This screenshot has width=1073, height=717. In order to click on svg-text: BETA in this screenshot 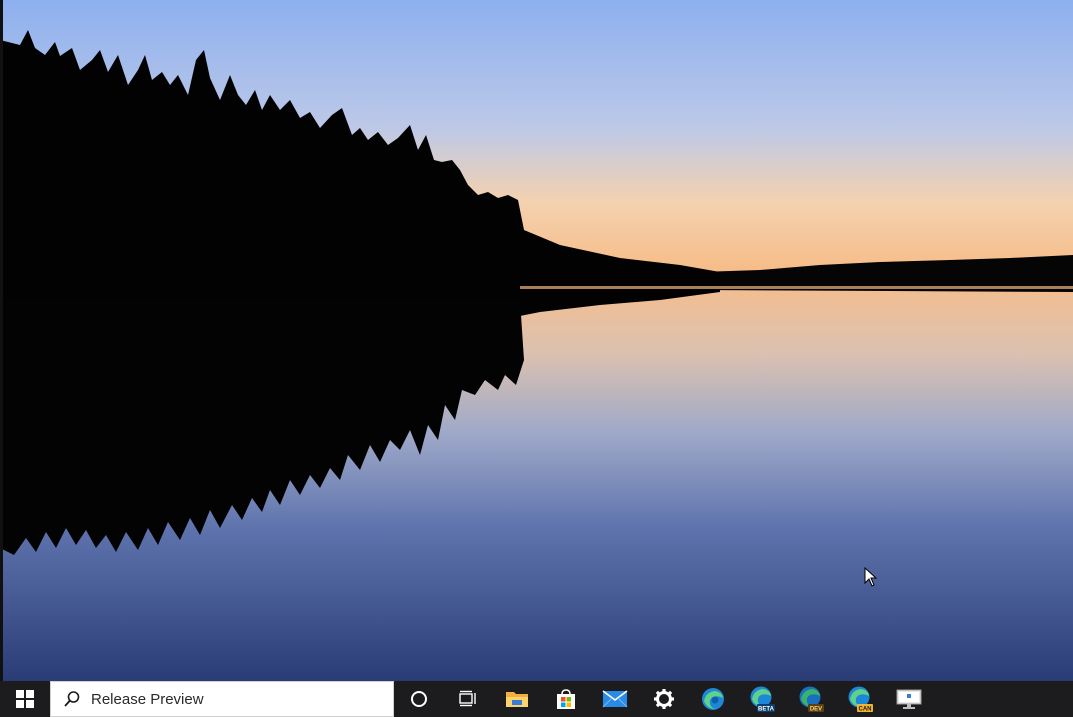, I will do `click(766, 710)`.